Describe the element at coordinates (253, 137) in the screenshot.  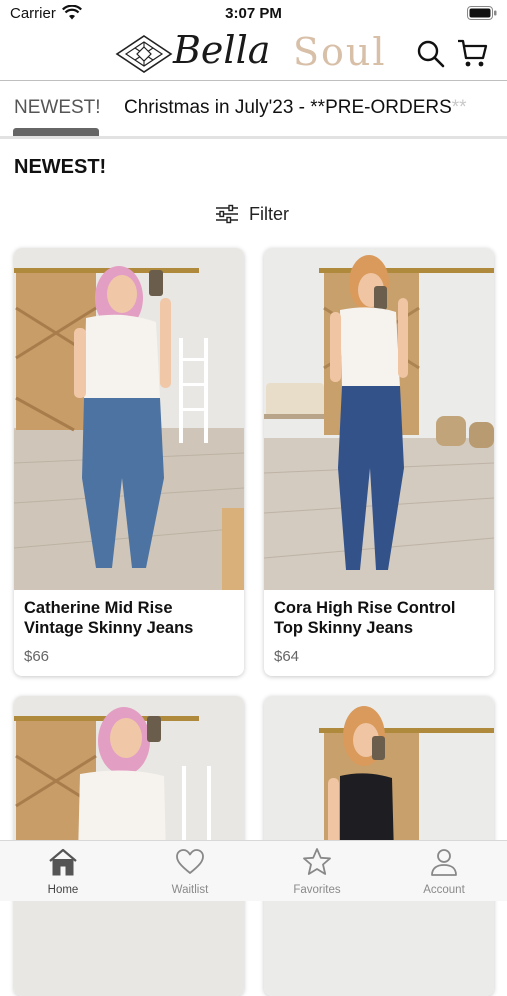
I see `tabs-divider` at that location.